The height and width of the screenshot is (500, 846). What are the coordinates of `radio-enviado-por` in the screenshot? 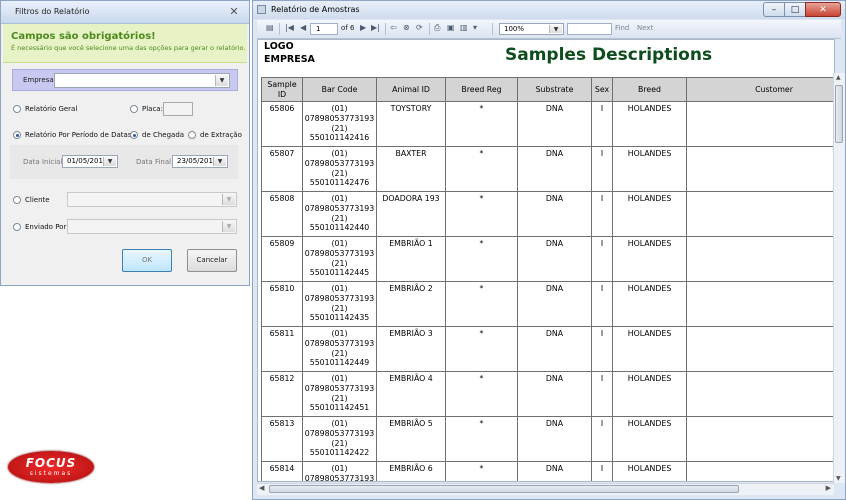 It's located at (17, 227).